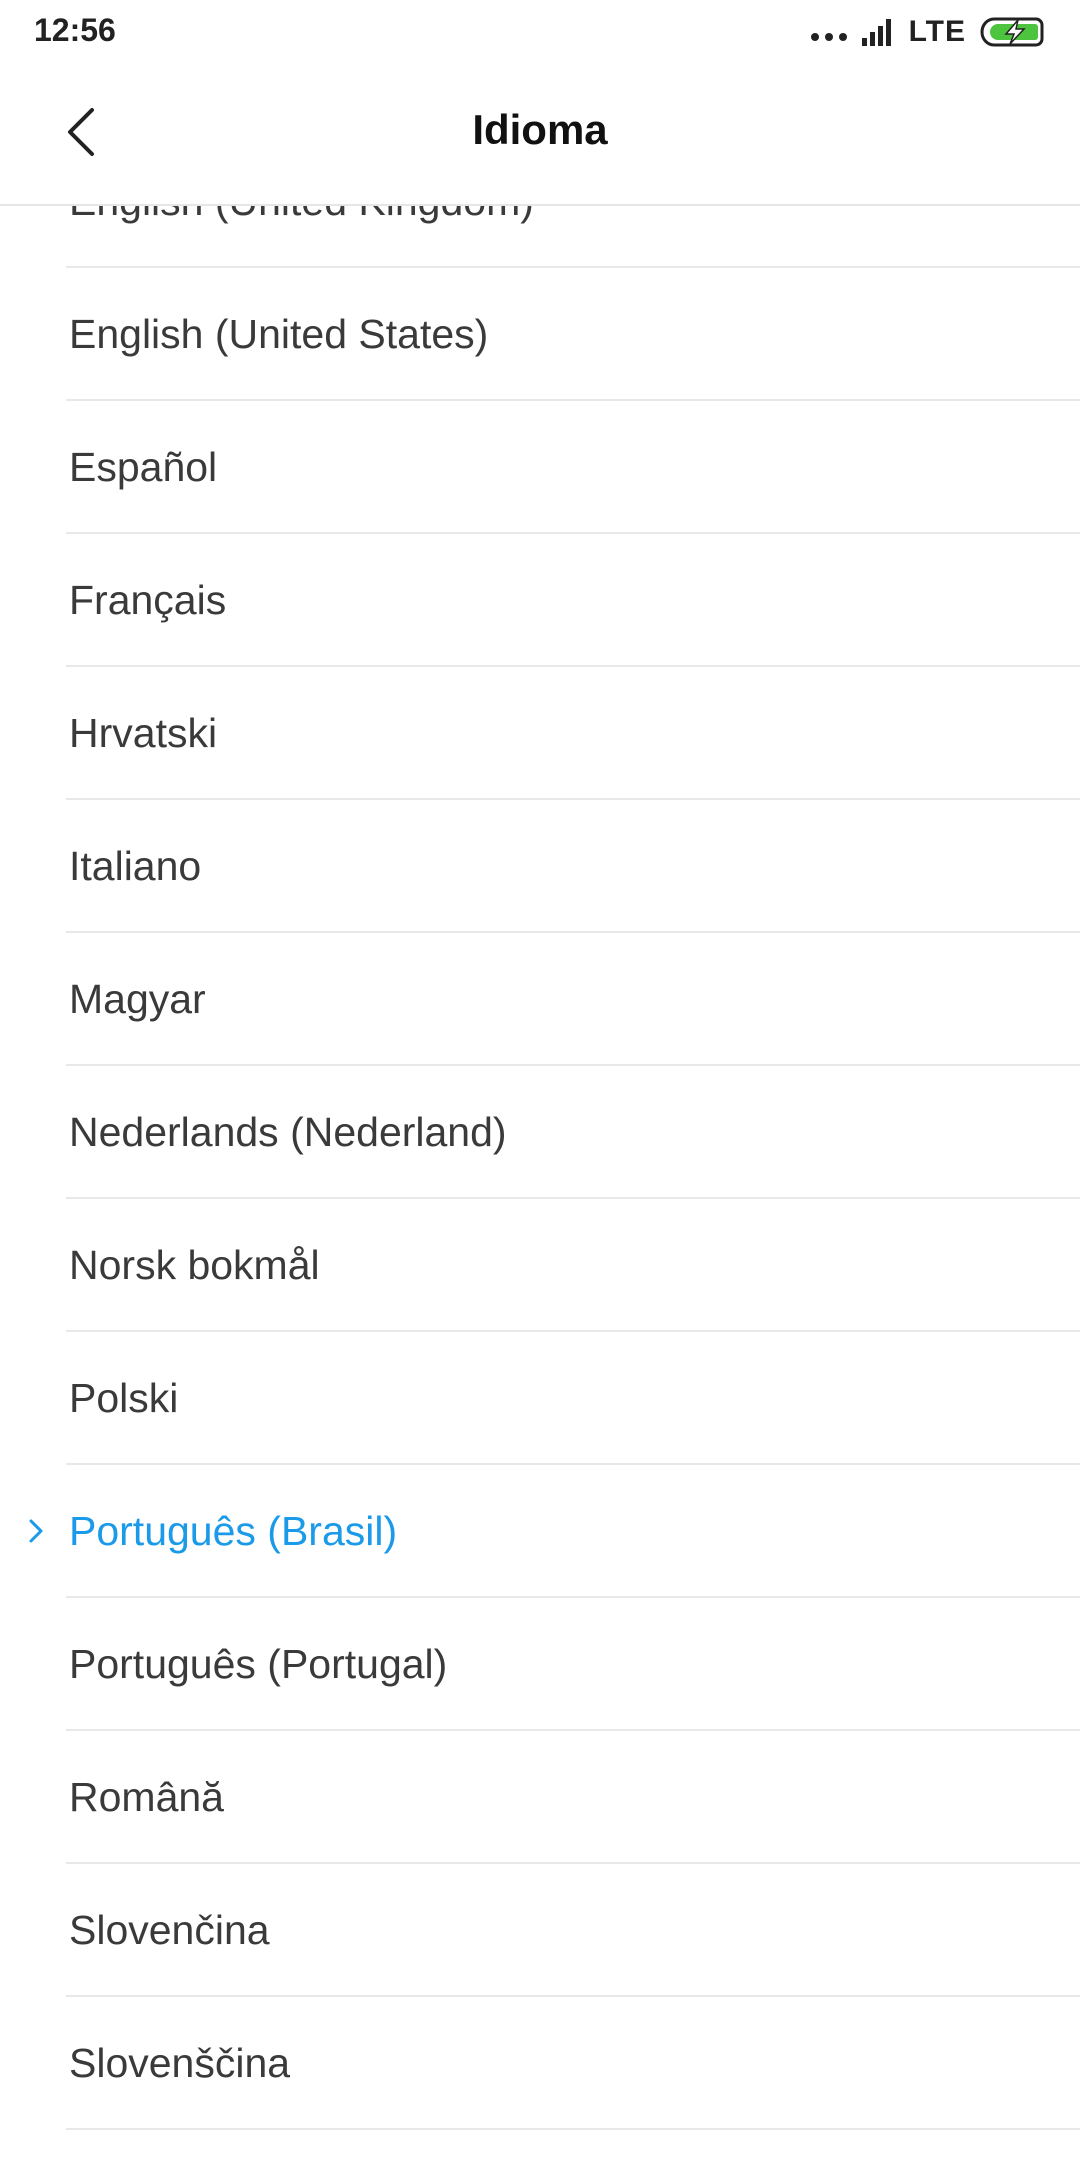  What do you see at coordinates (540, 1531) in the screenshot?
I see `list-item-selected: Português (Brasil)` at bounding box center [540, 1531].